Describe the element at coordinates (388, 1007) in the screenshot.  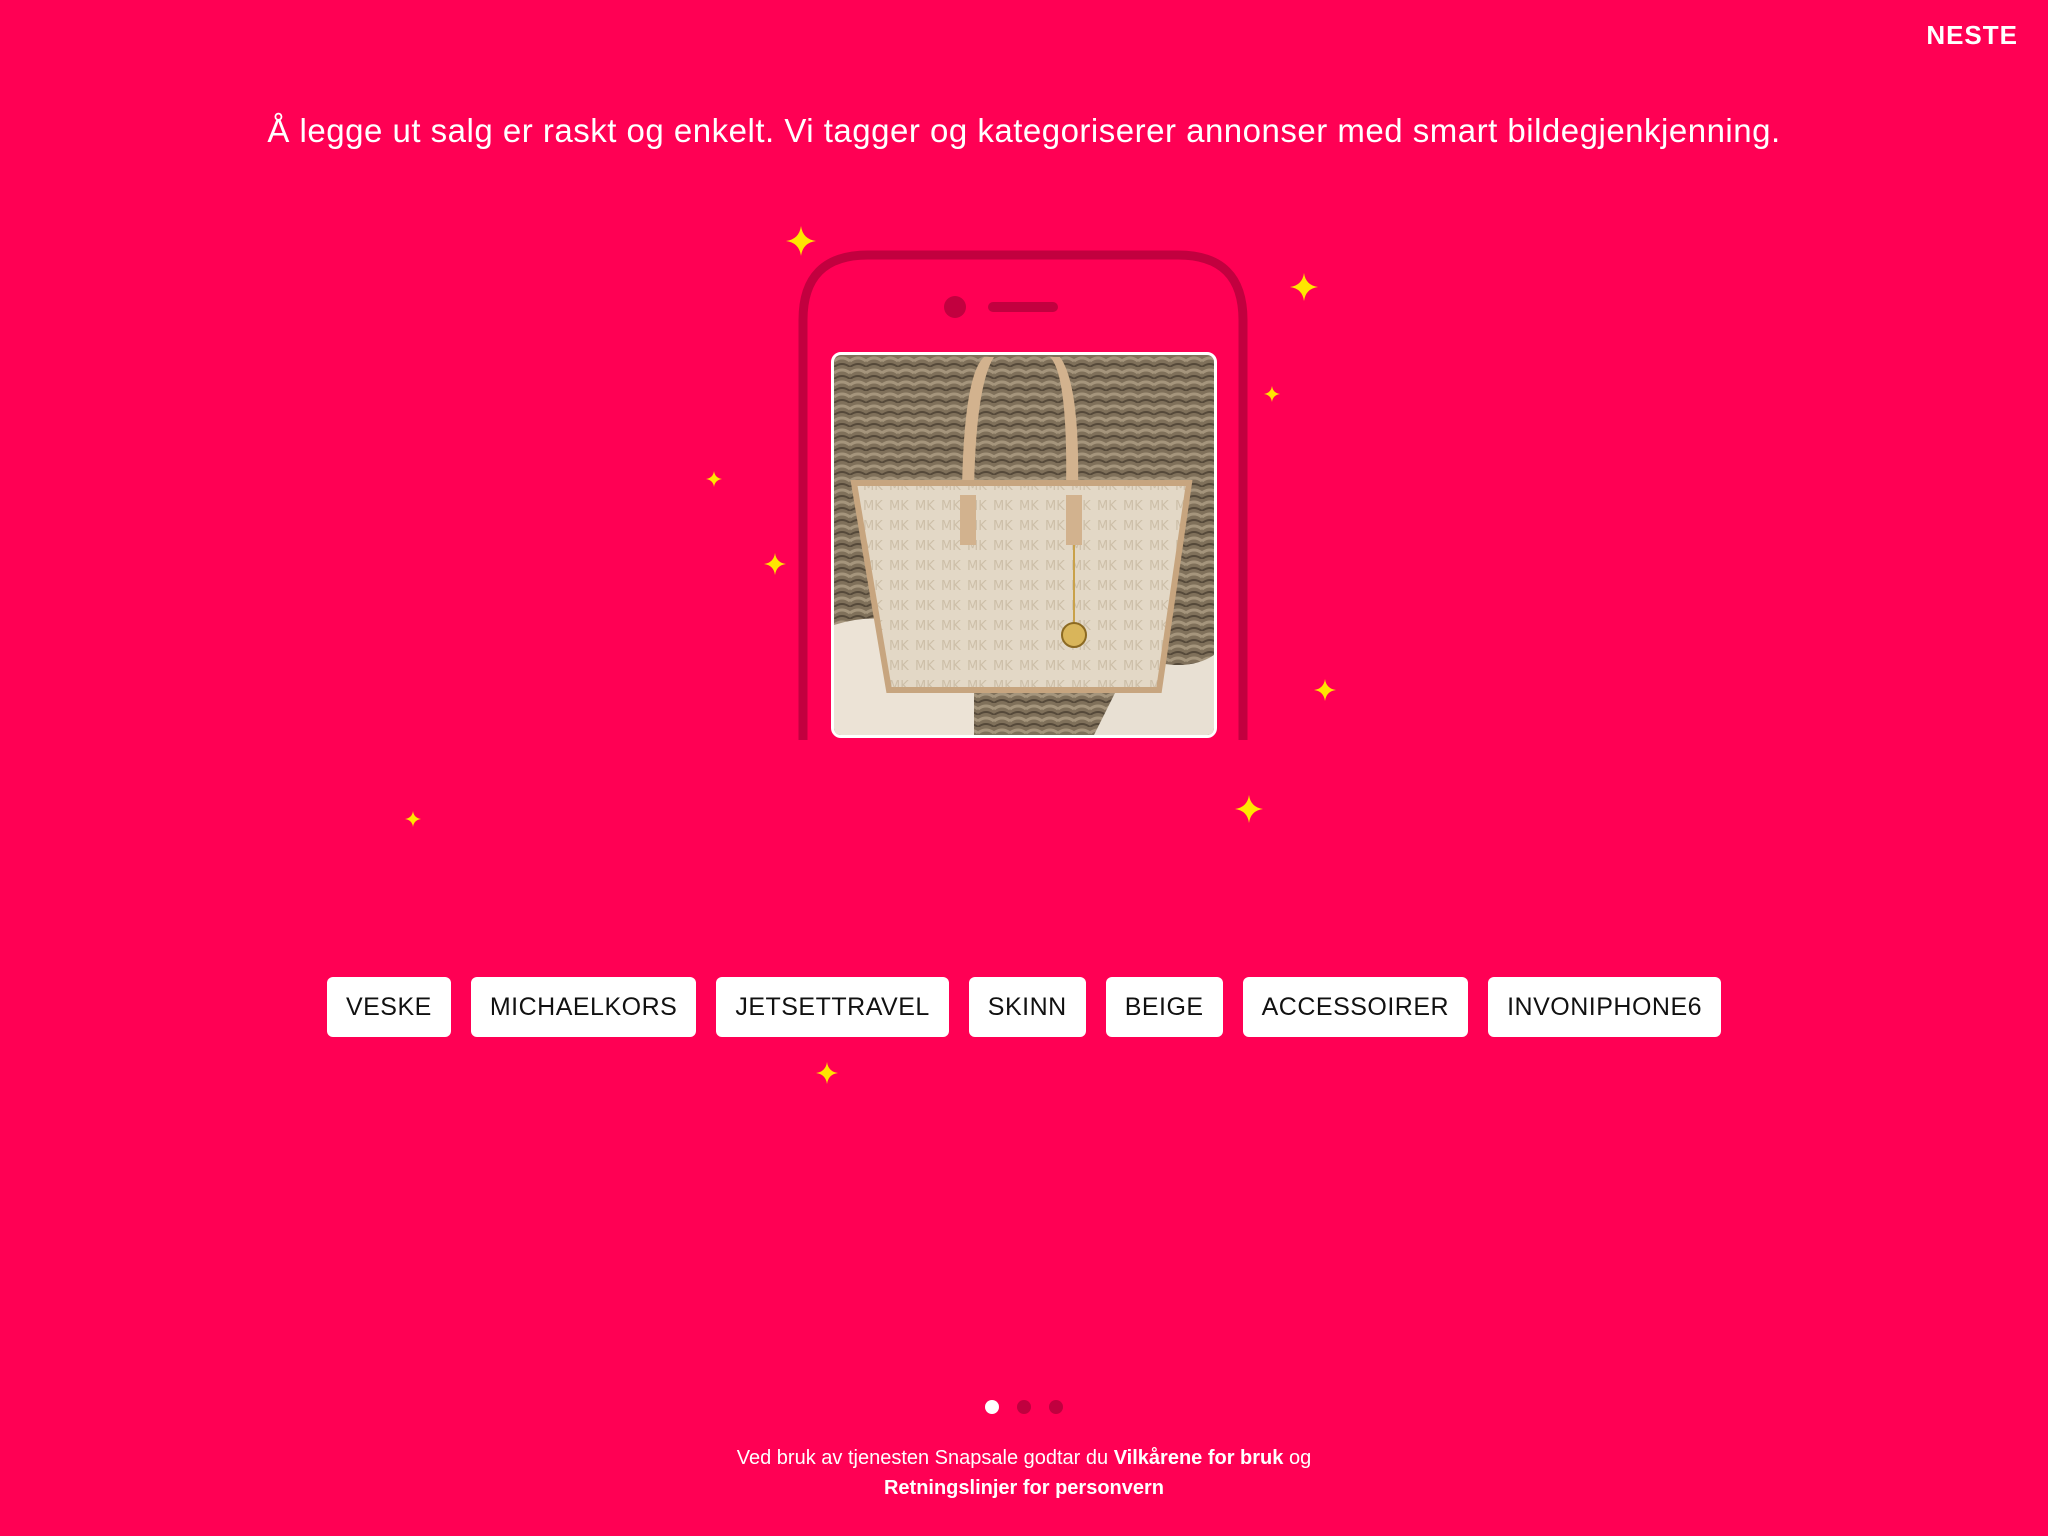
I see `tag-chip: VESKE` at that location.